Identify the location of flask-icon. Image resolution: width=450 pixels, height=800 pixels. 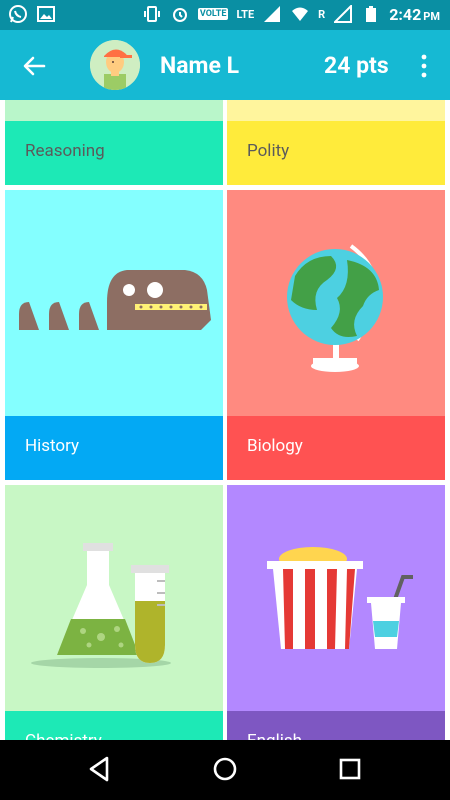
(101, 605).